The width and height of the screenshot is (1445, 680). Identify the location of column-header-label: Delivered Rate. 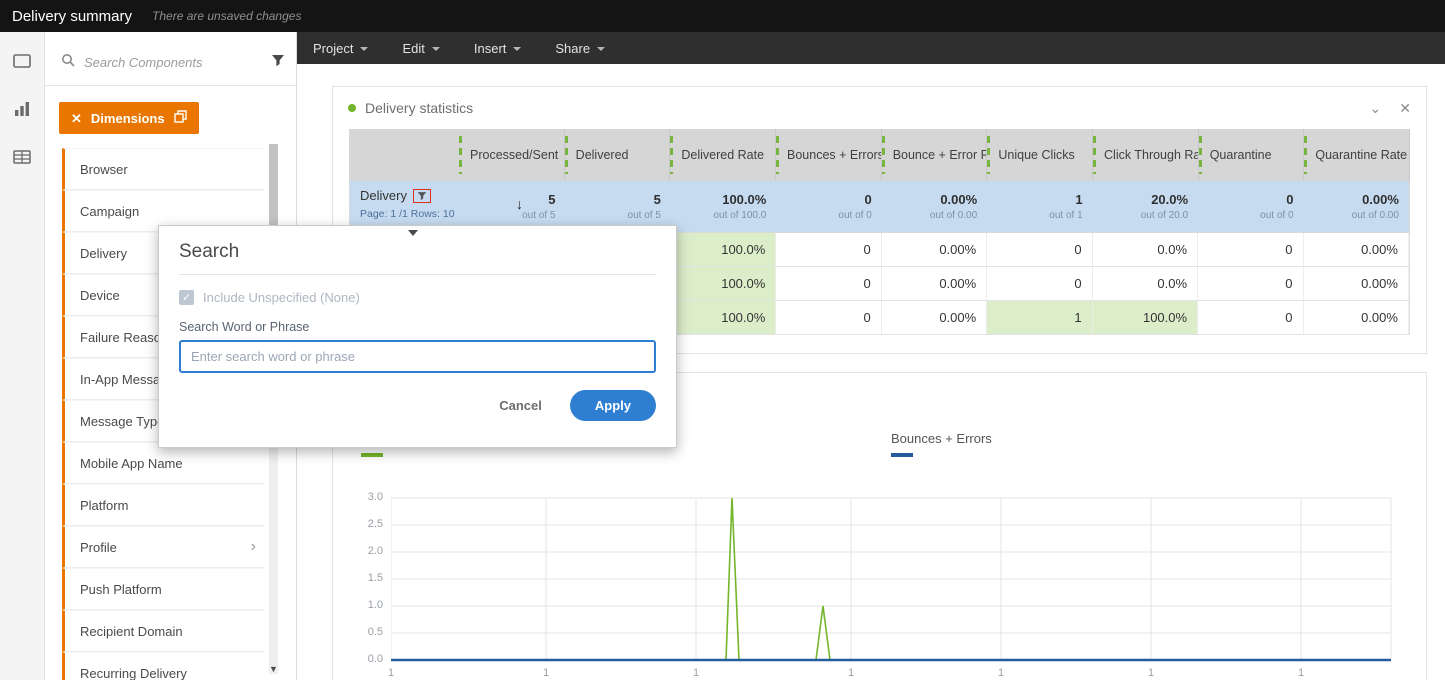
(723, 155).